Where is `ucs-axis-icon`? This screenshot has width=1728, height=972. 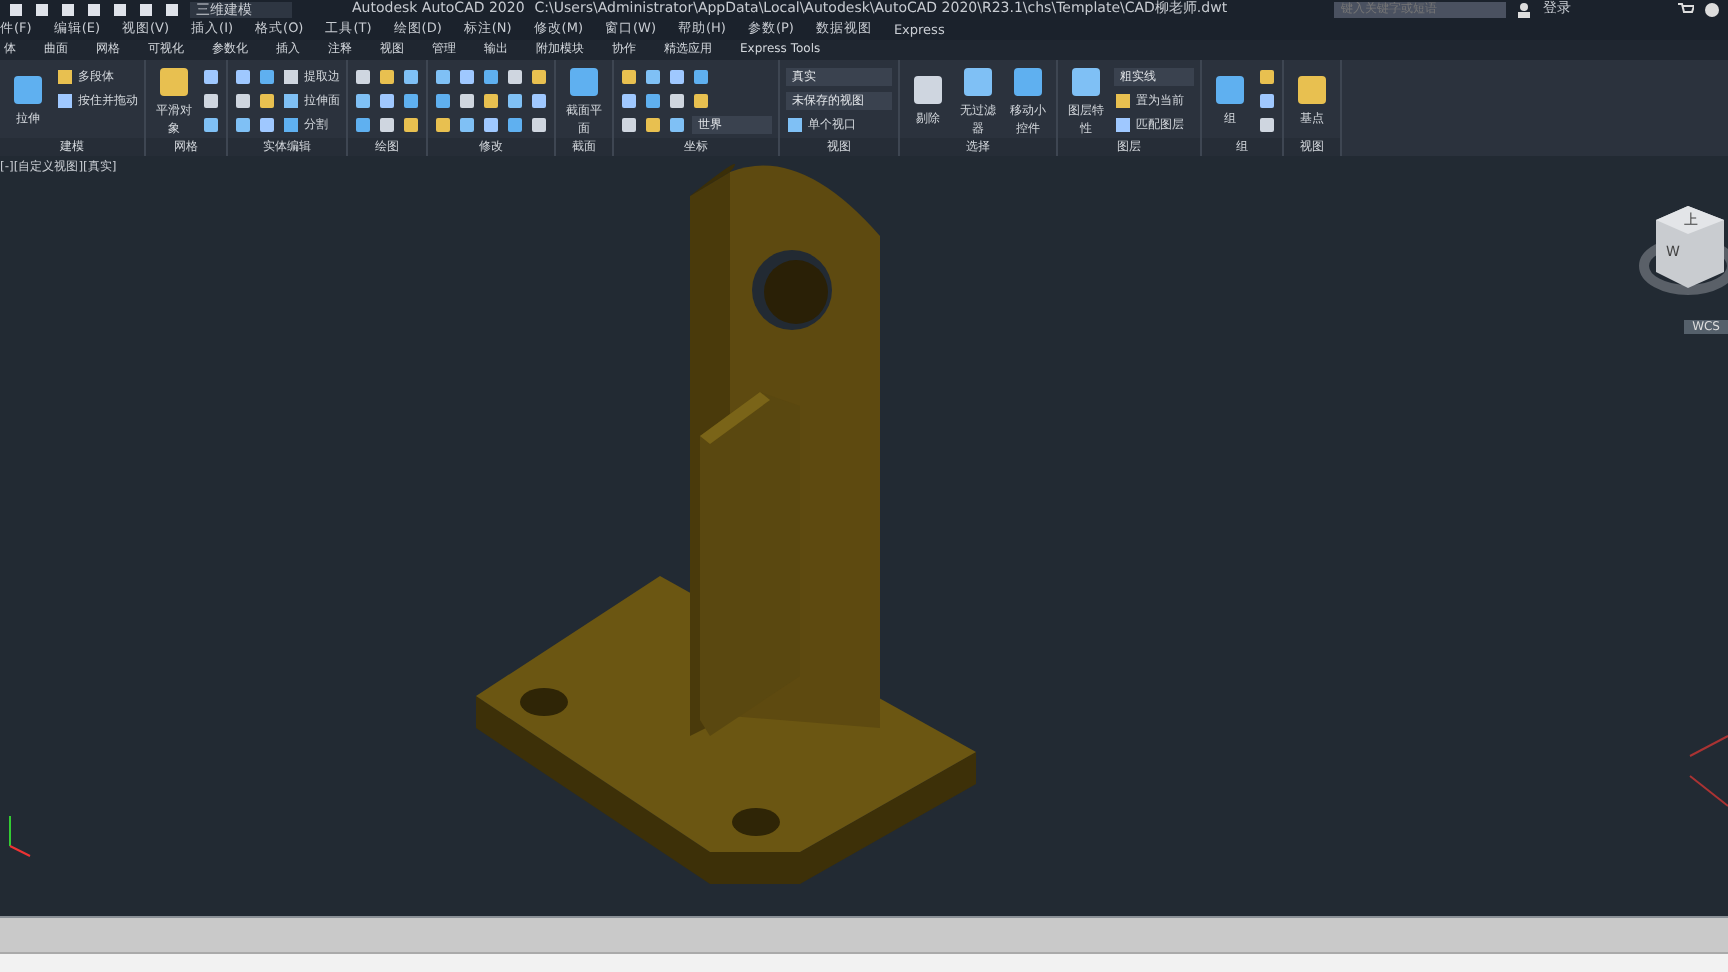 ucs-axis-icon is located at coordinates (20, 836).